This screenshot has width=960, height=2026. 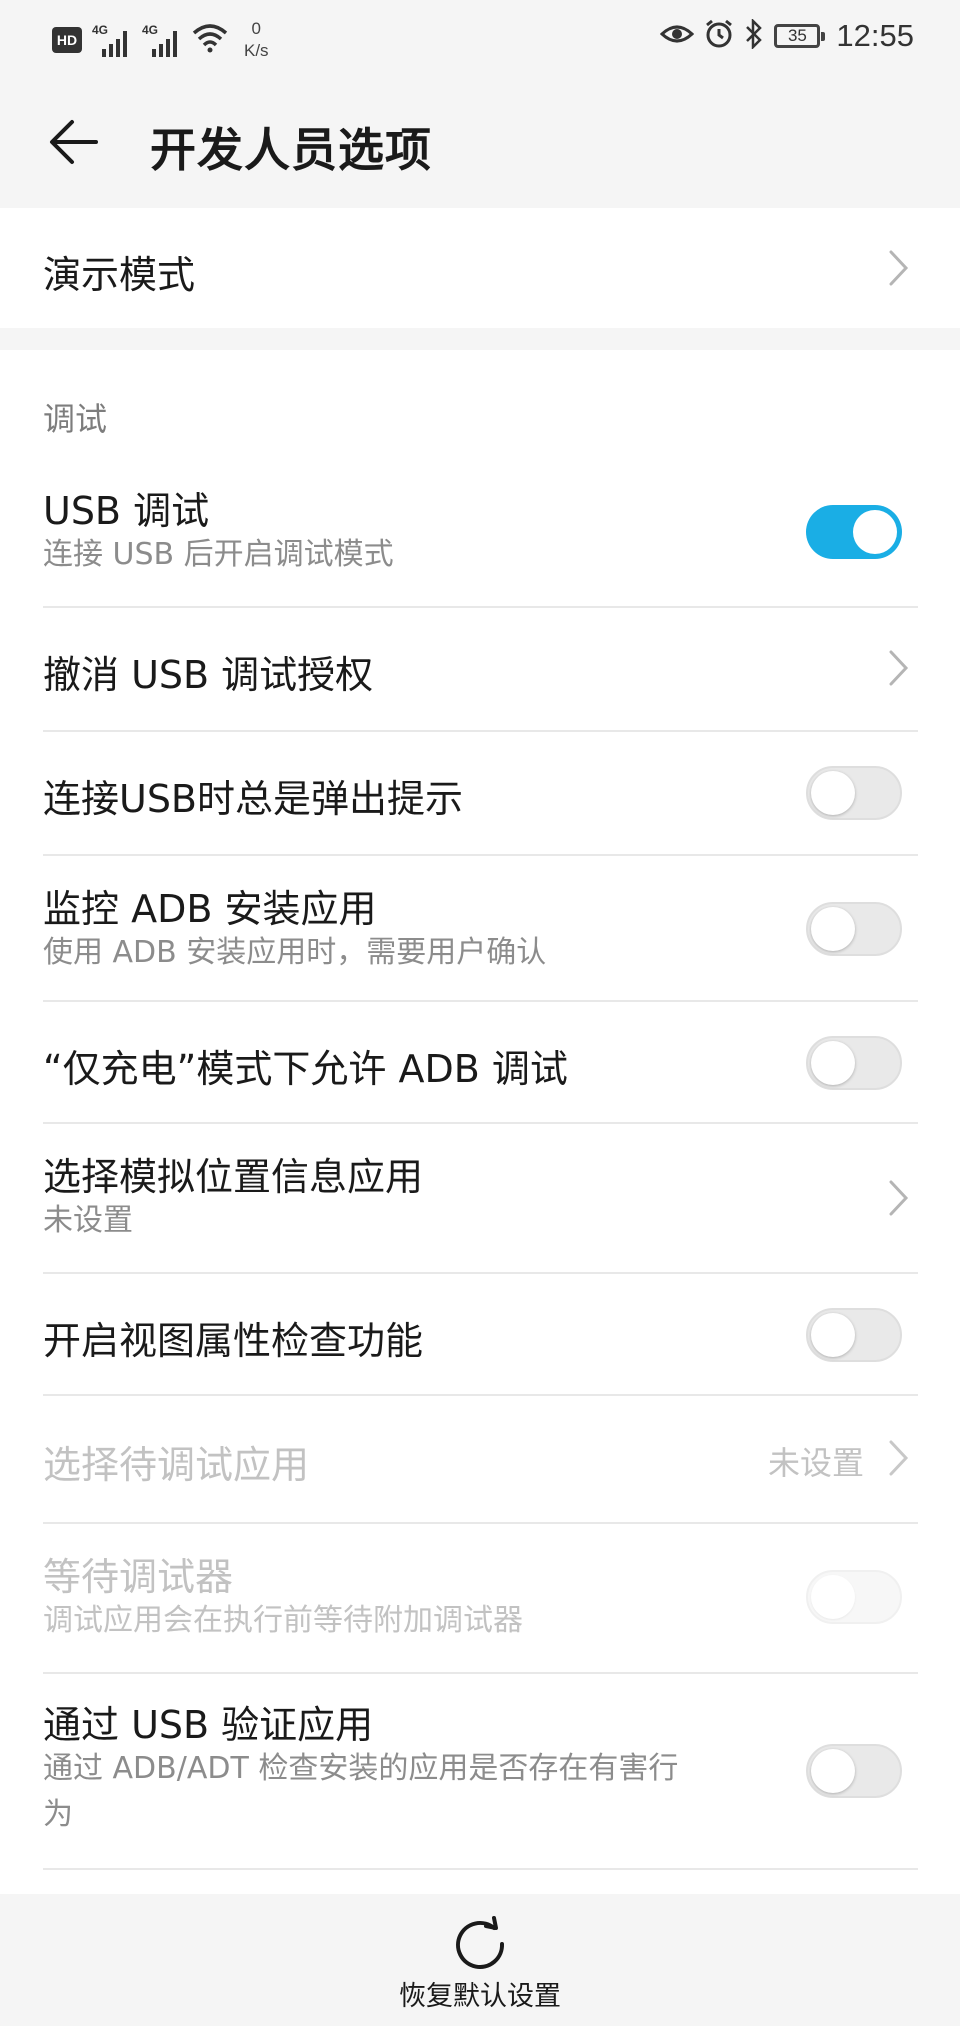 What do you see at coordinates (176, 1465) in the screenshot?
I see `select-debug-app-title: 选择待调试应用` at bounding box center [176, 1465].